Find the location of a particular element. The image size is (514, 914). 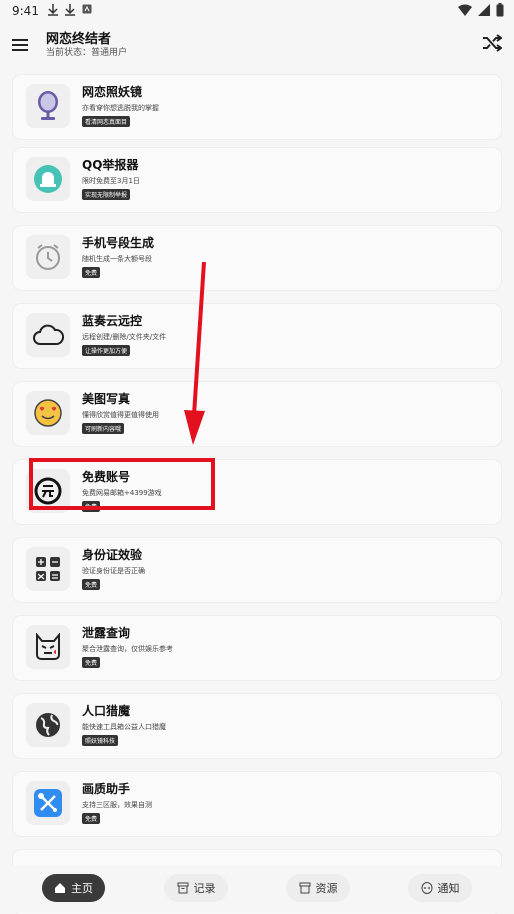

tool-tag: 看清网恋真面目 is located at coordinates (106, 121).